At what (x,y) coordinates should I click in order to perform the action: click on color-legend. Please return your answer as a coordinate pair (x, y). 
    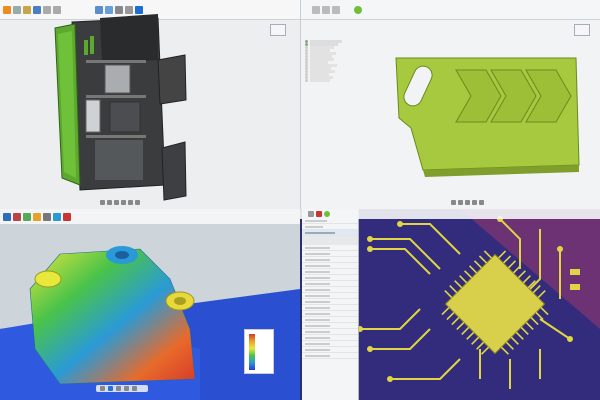
    Looking at the image, I should click on (259, 351).